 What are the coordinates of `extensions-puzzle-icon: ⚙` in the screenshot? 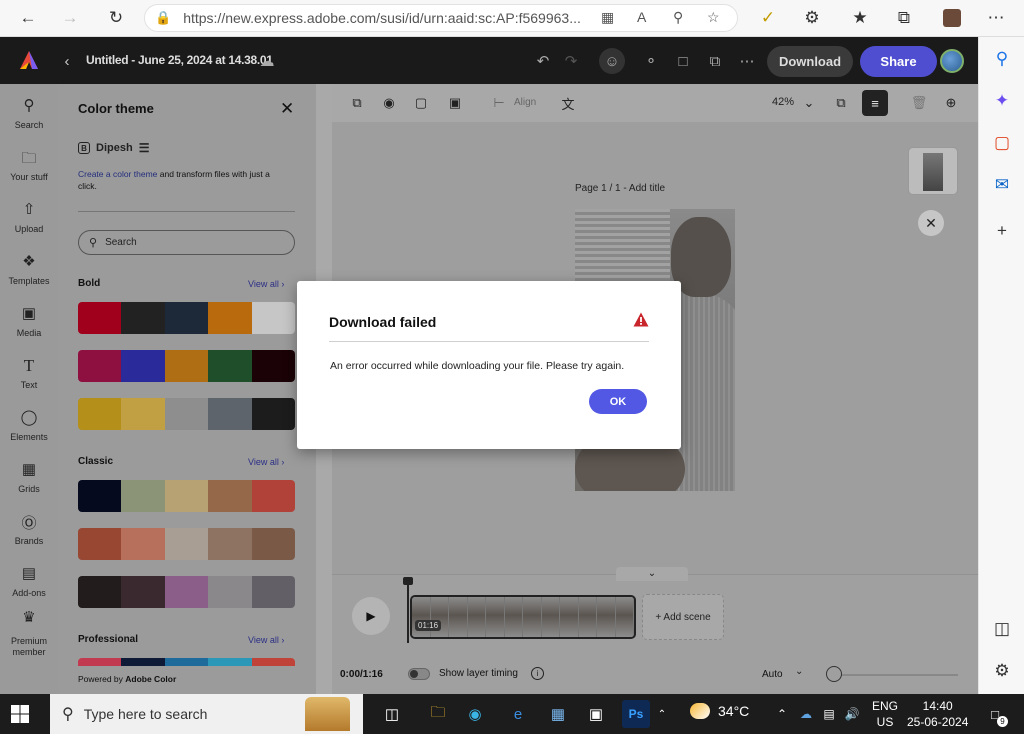 It's located at (812, 18).